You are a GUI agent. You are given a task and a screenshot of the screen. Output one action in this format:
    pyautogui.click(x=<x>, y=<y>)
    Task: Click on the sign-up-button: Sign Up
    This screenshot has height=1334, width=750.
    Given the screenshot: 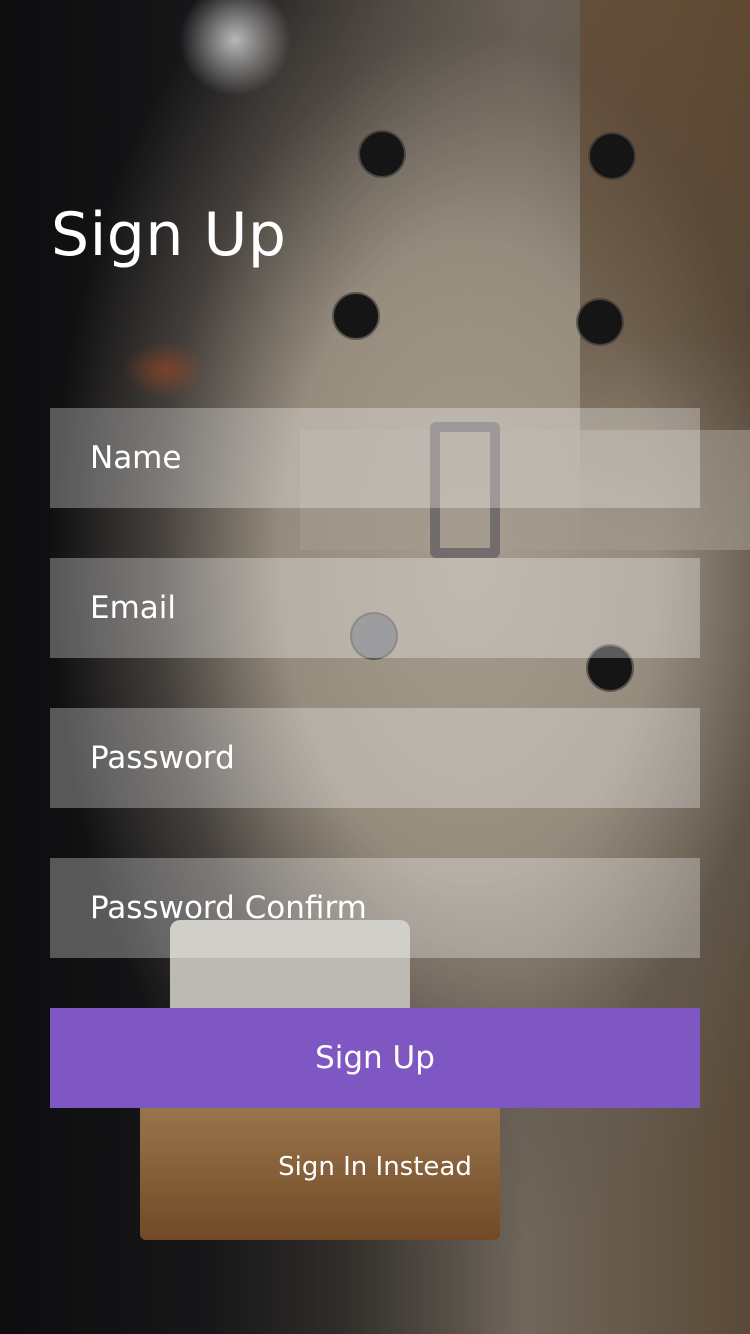 What is the action you would take?
    pyautogui.click(x=375, y=1058)
    